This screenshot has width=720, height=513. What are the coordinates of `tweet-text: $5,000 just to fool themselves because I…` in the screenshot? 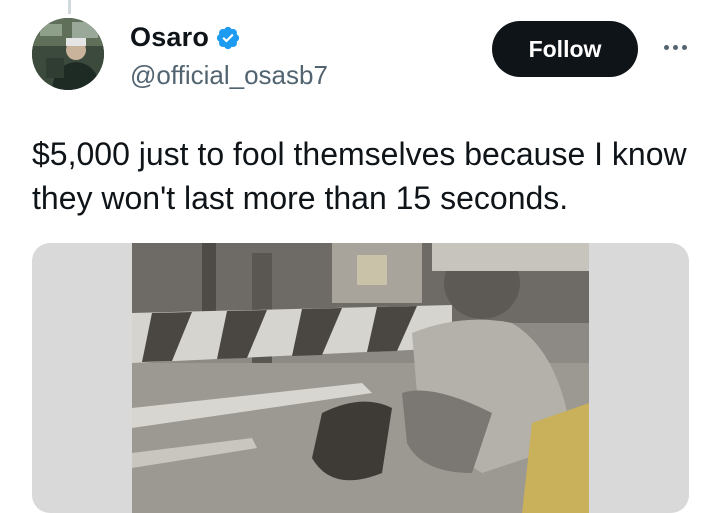 It's located at (359, 176).